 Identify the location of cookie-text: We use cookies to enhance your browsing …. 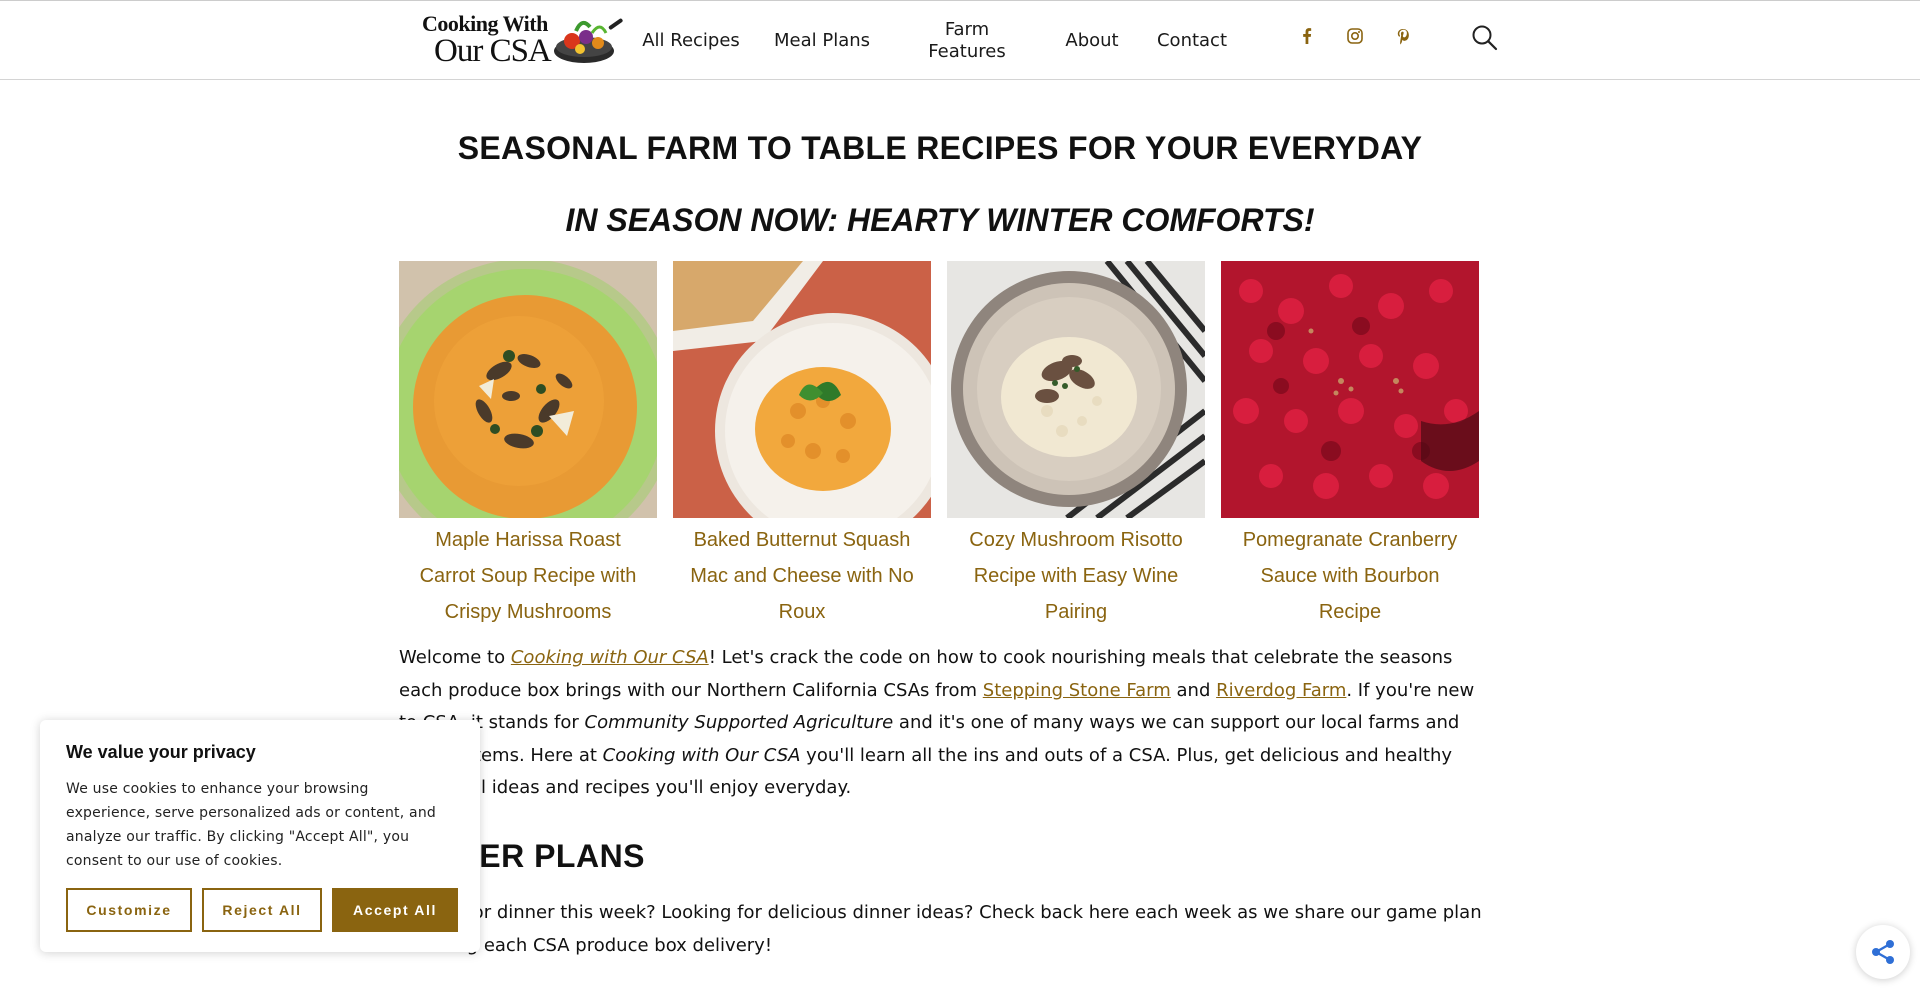
(251, 825).